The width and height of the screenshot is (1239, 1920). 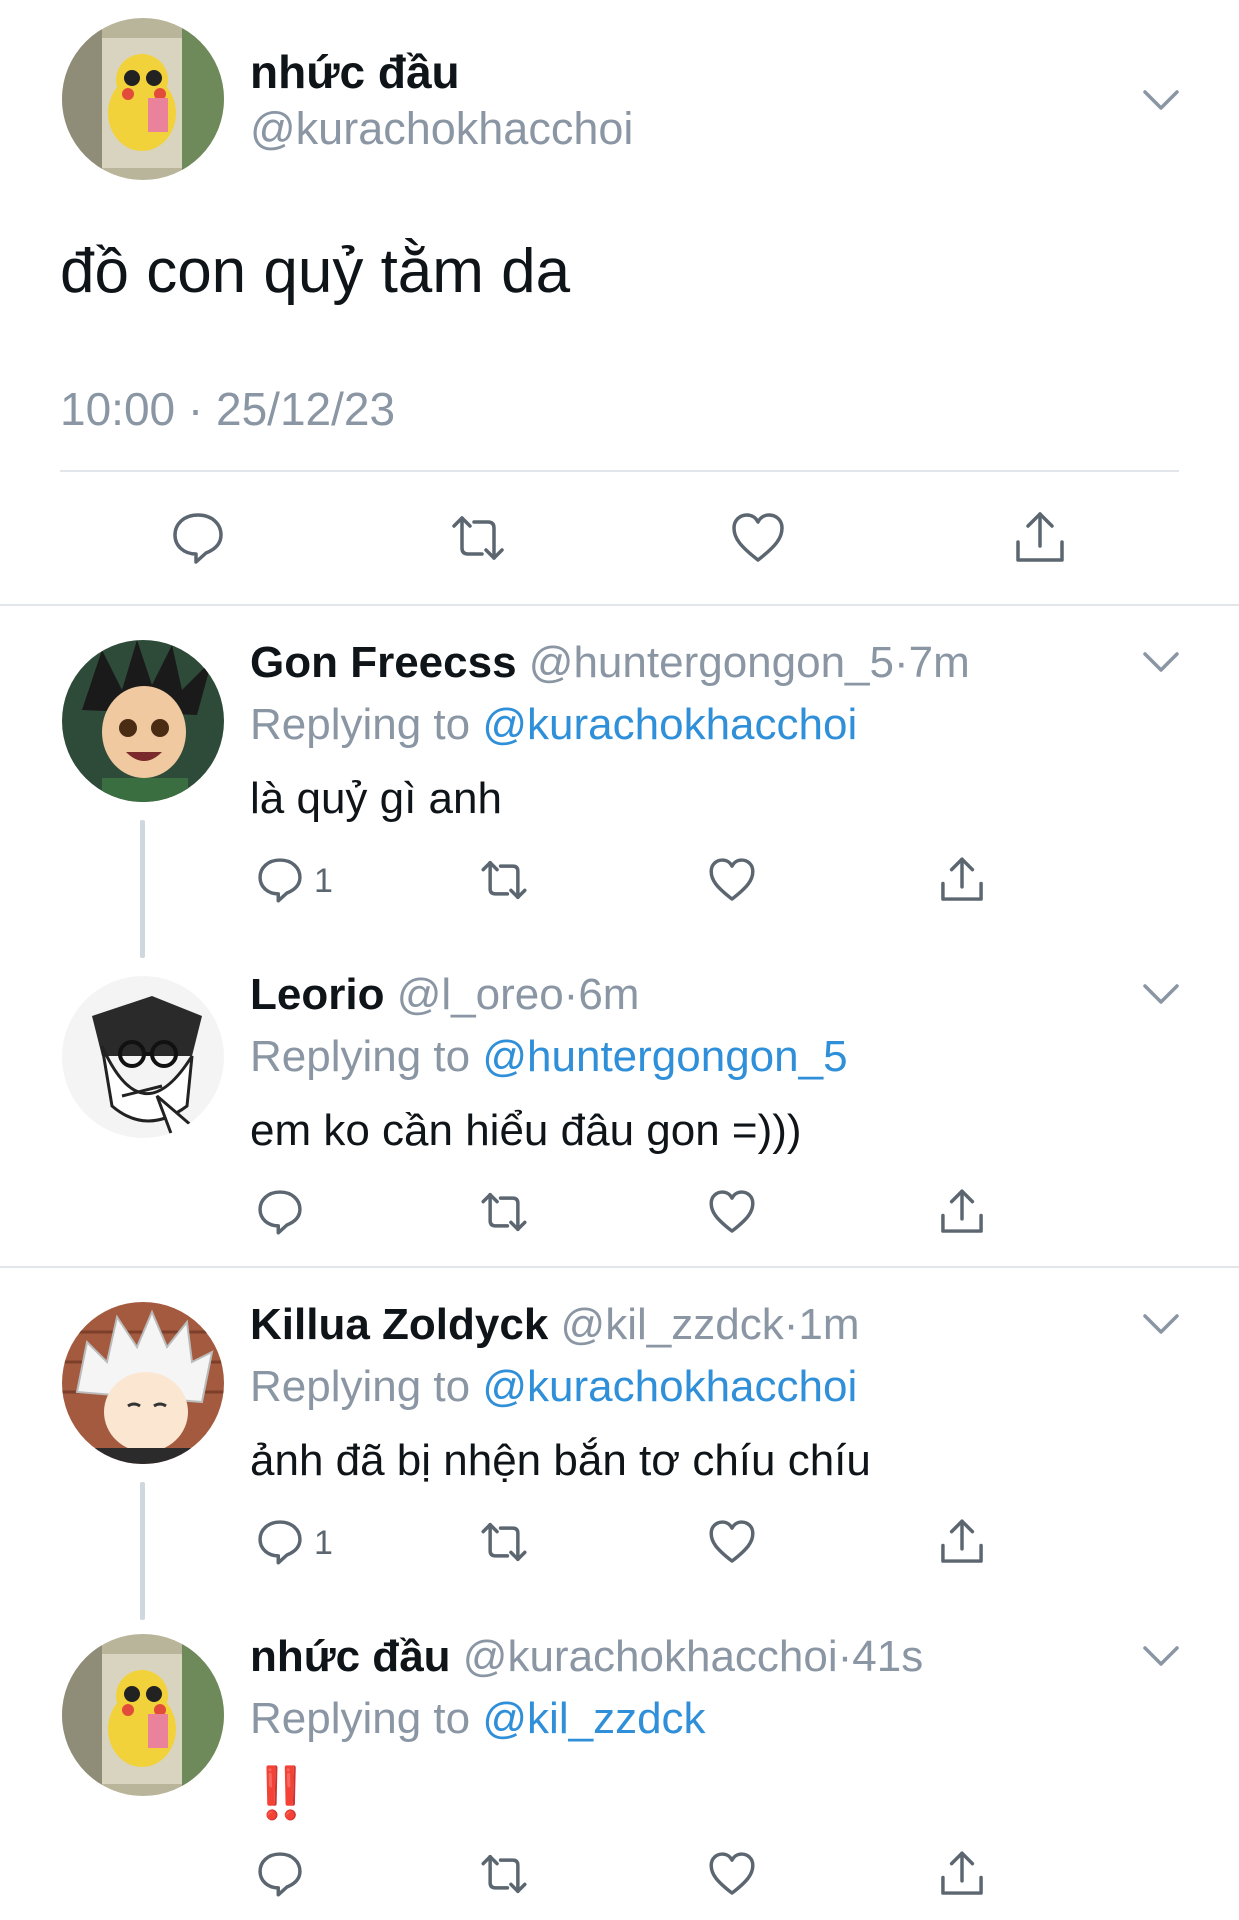 What do you see at coordinates (601, 994) in the screenshot?
I see `reply-time: ·6m` at bounding box center [601, 994].